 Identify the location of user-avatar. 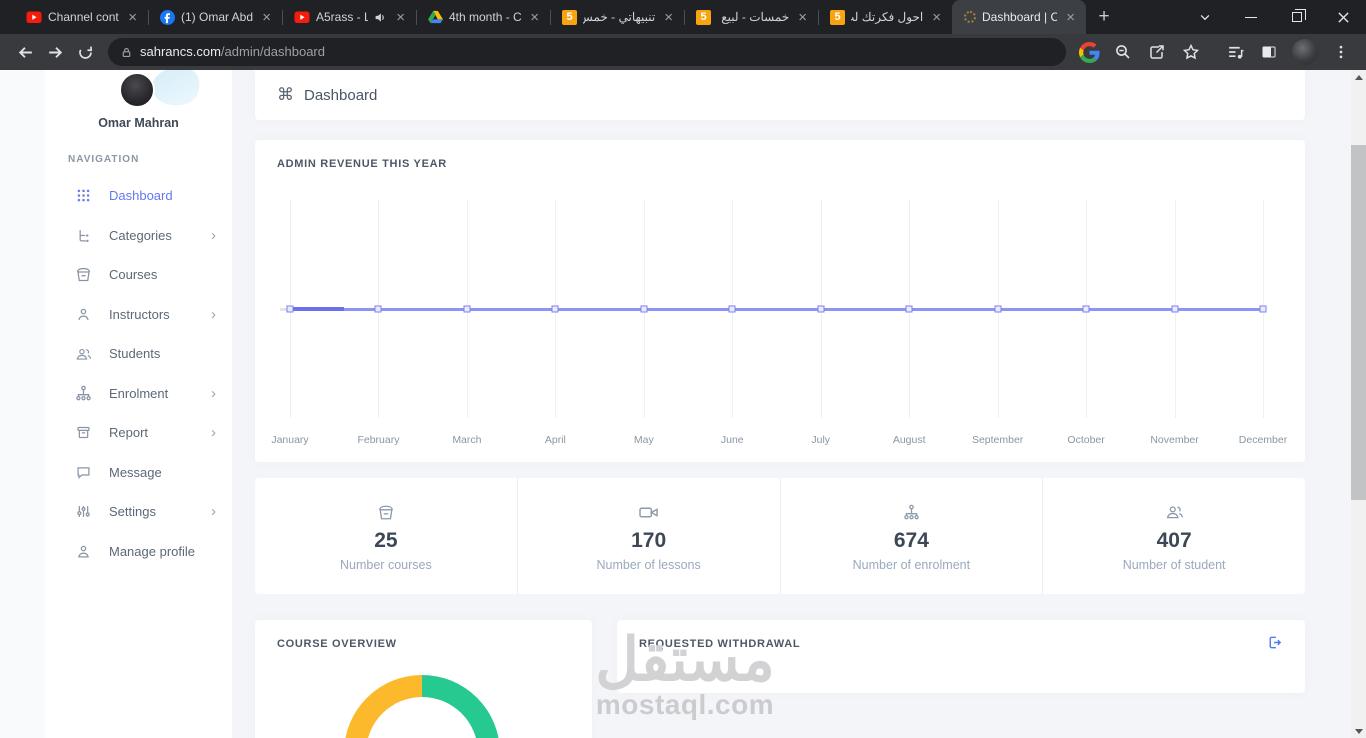
(137, 90).